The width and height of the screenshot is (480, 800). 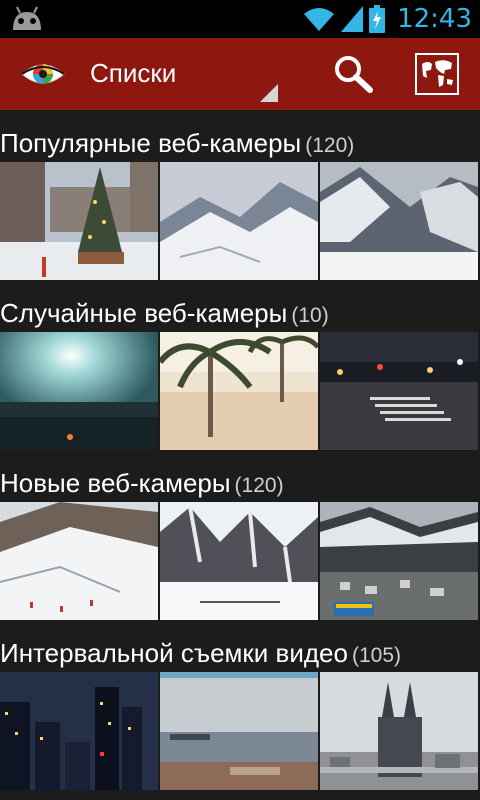 I want to click on palm-trees-beach-webcam, so click(x=239, y=391).